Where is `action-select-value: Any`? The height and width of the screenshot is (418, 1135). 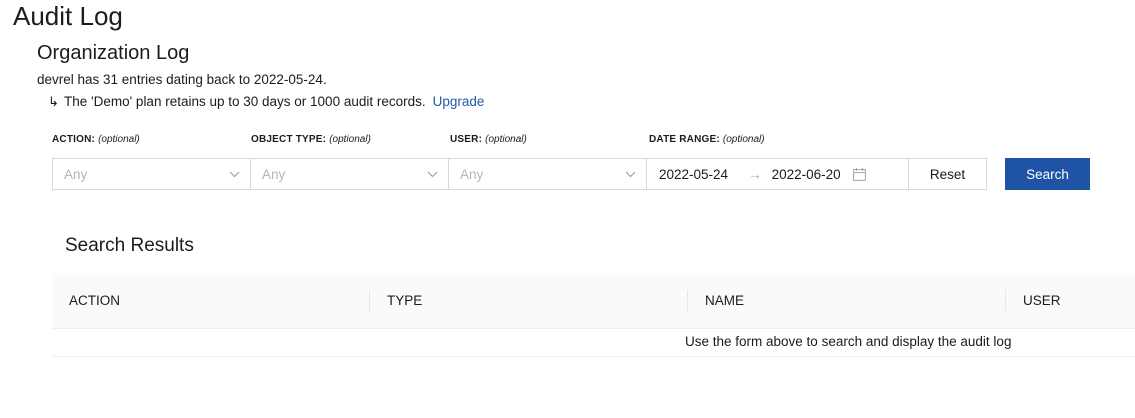 action-select-value: Any is located at coordinates (76, 174).